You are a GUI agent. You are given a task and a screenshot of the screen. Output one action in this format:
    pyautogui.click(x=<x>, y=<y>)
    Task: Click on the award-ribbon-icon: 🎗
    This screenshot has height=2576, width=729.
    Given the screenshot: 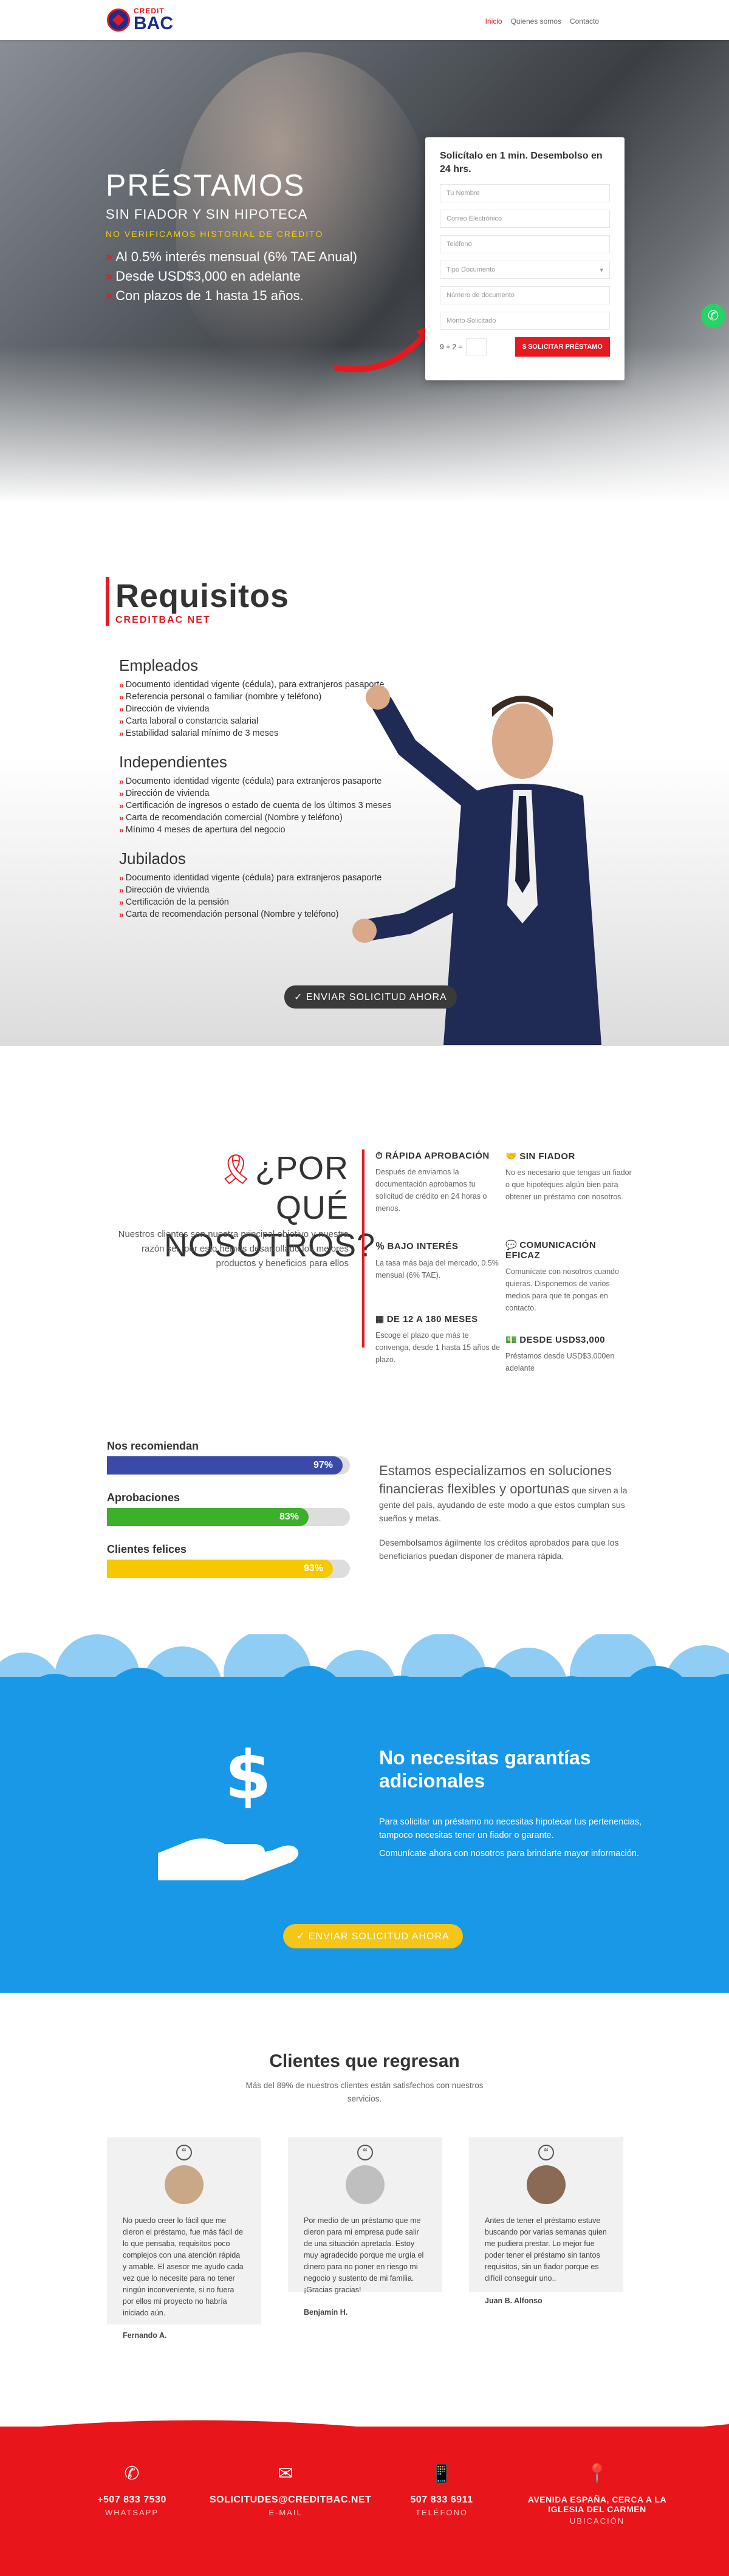 What is the action you would take?
    pyautogui.click(x=236, y=1170)
    